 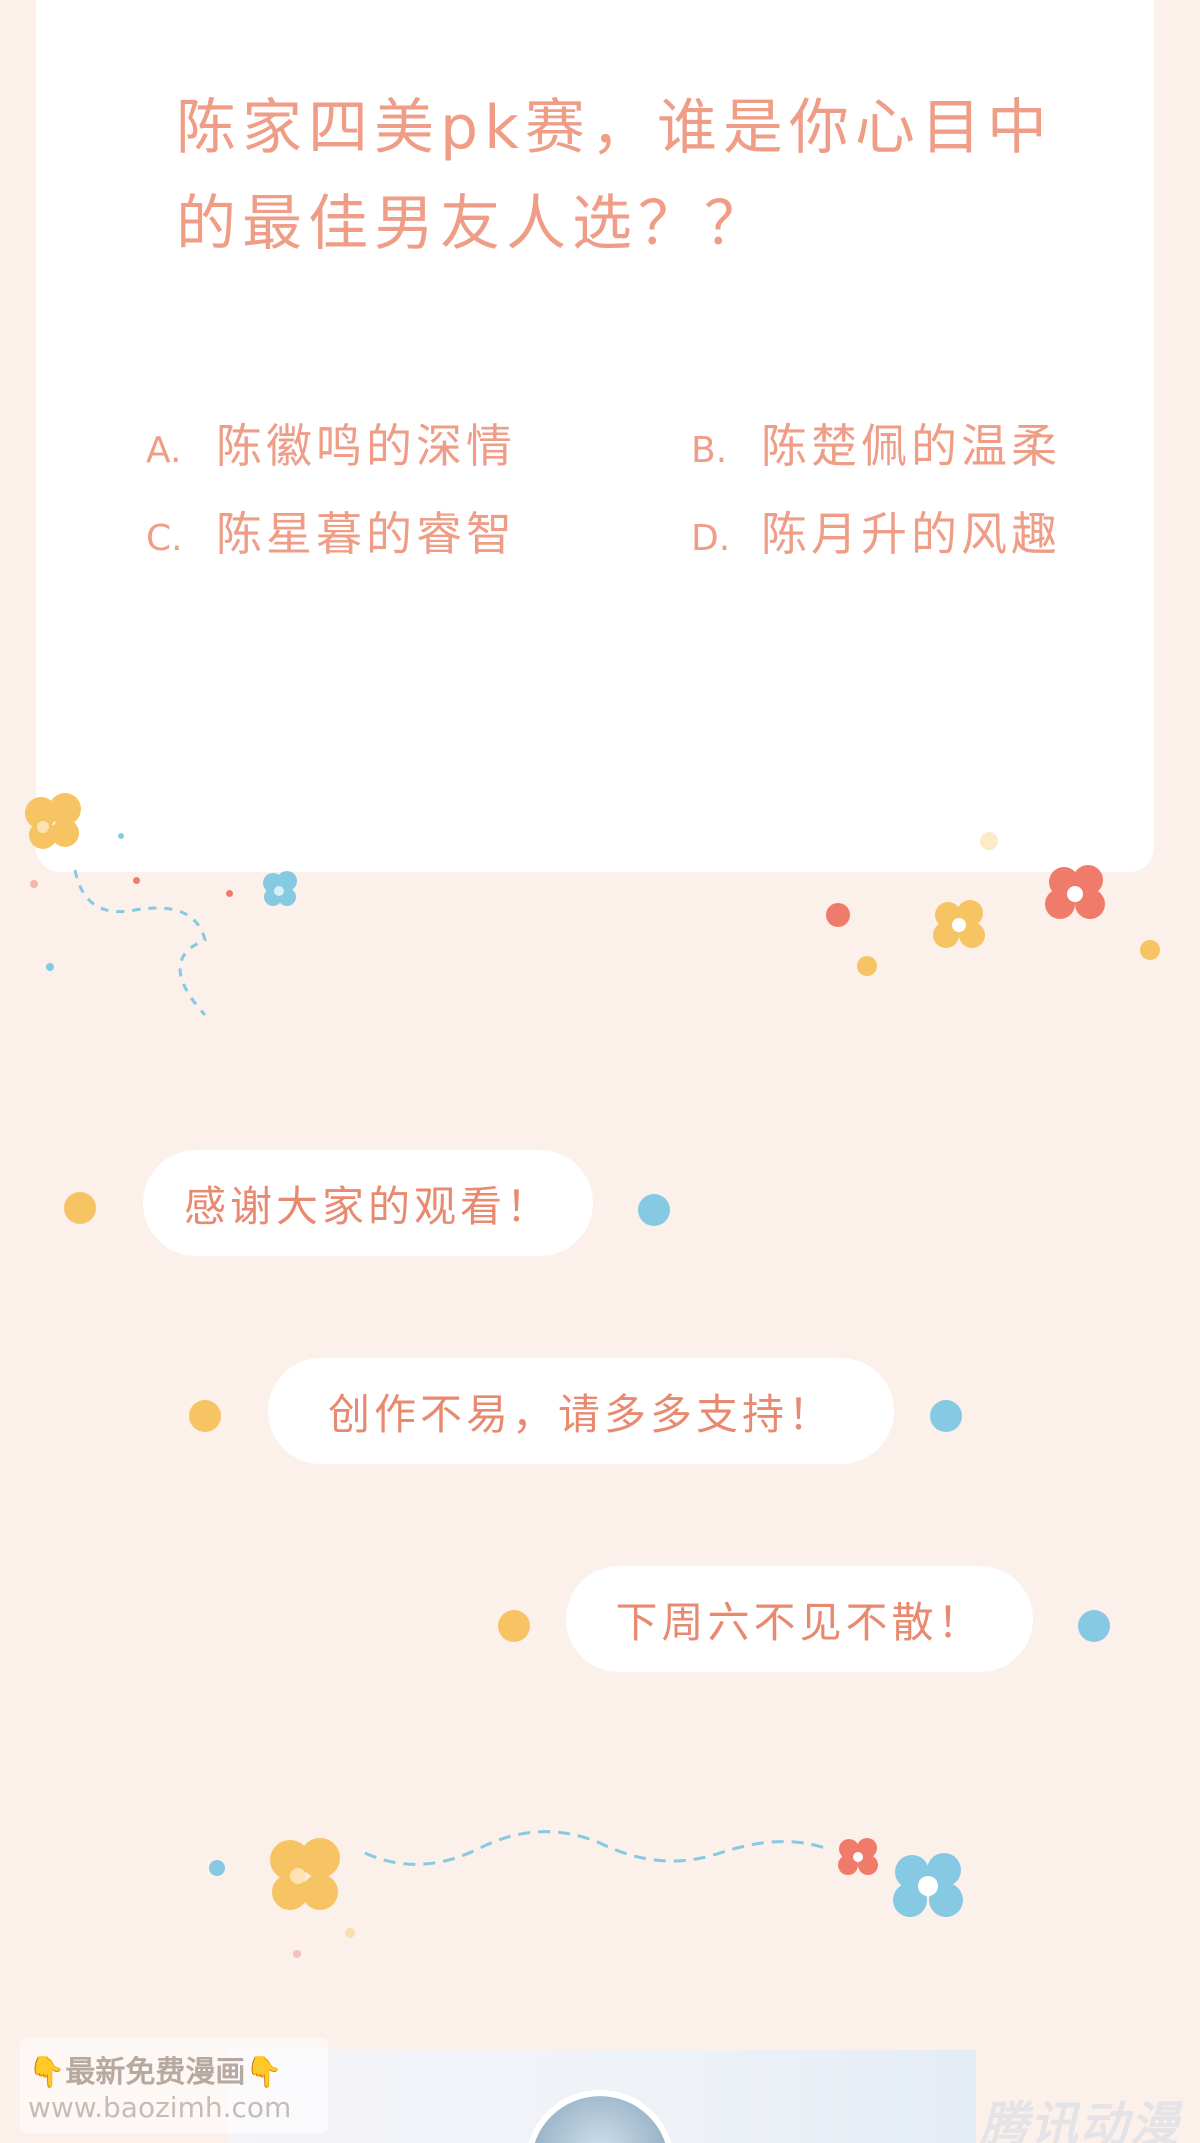 I want to click on question-text: 陈家四美pk赛，谁是你心目中的最佳男友人选？？, so click(x=614, y=176).